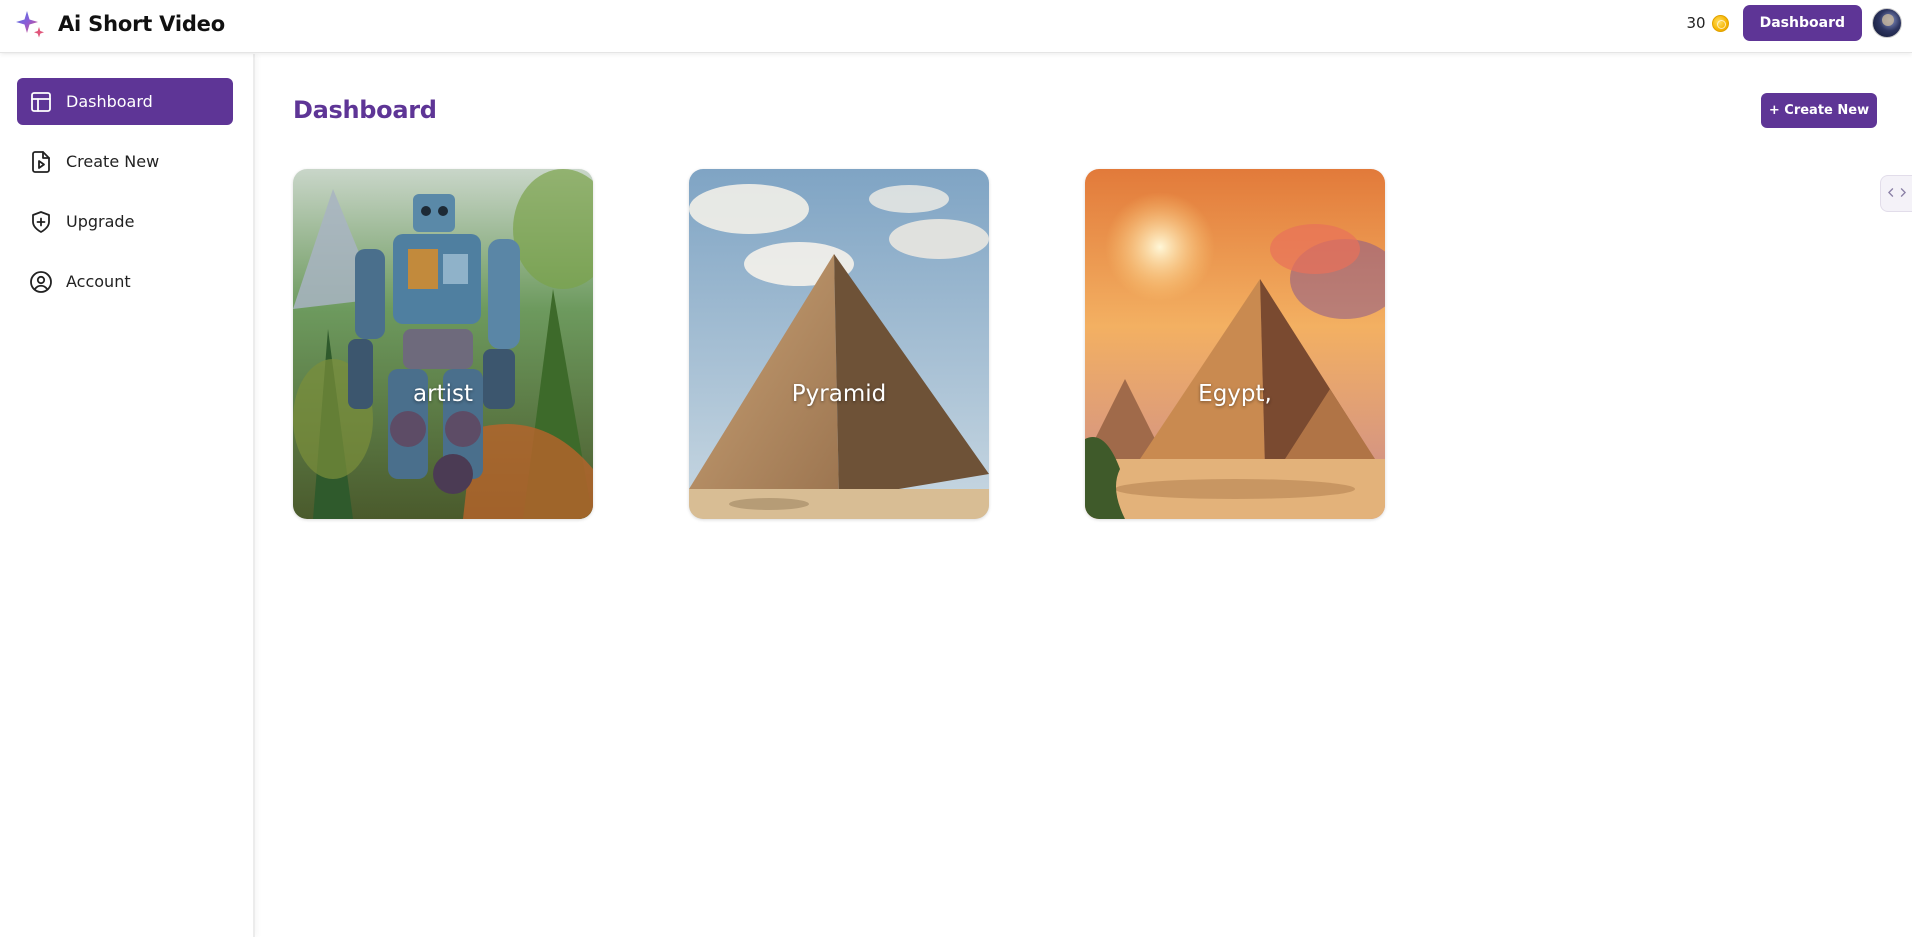 The width and height of the screenshot is (1912, 937). I want to click on header-actions: 30 Dashboard, so click(1794, 23).